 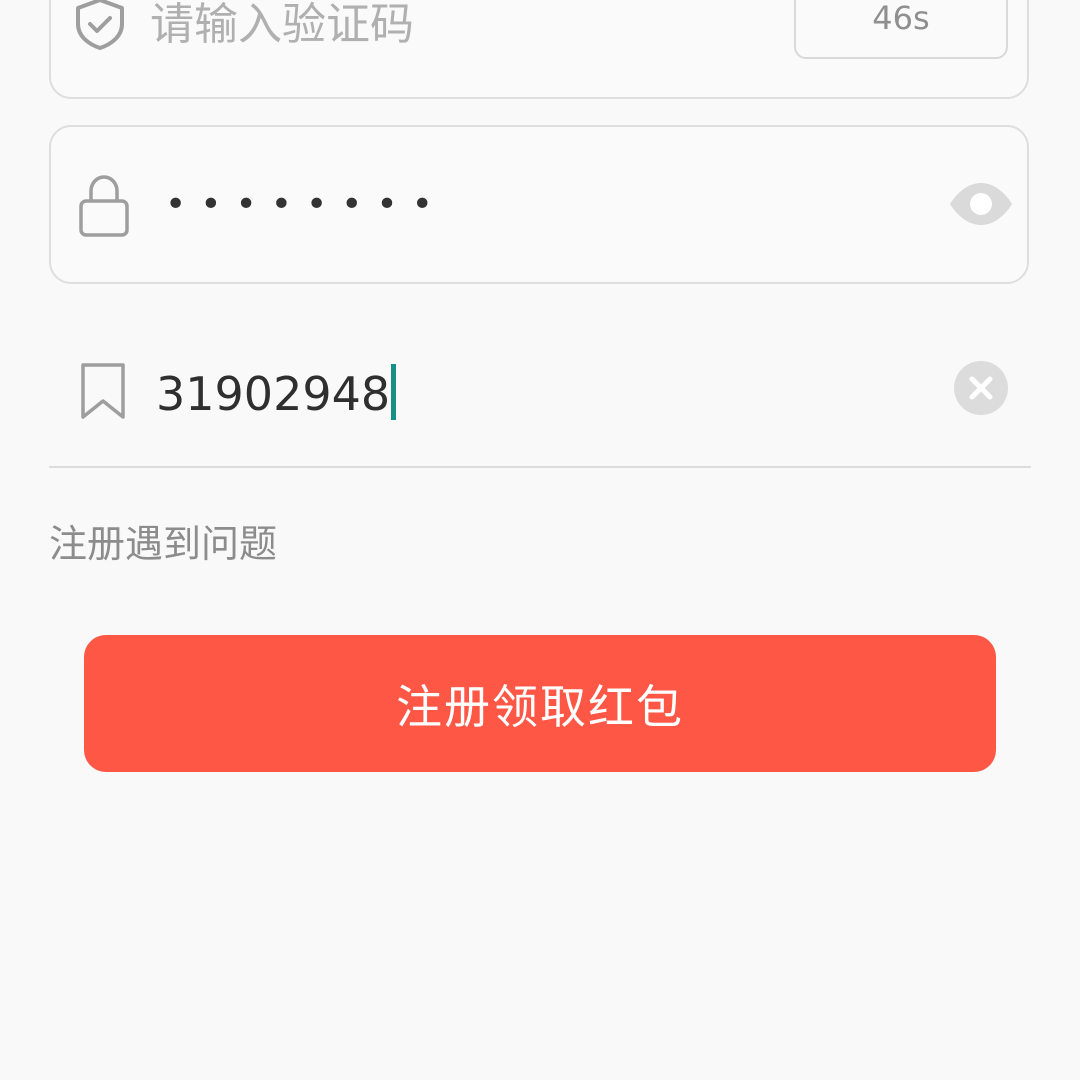 I want to click on lock-icon, so click(x=104, y=208).